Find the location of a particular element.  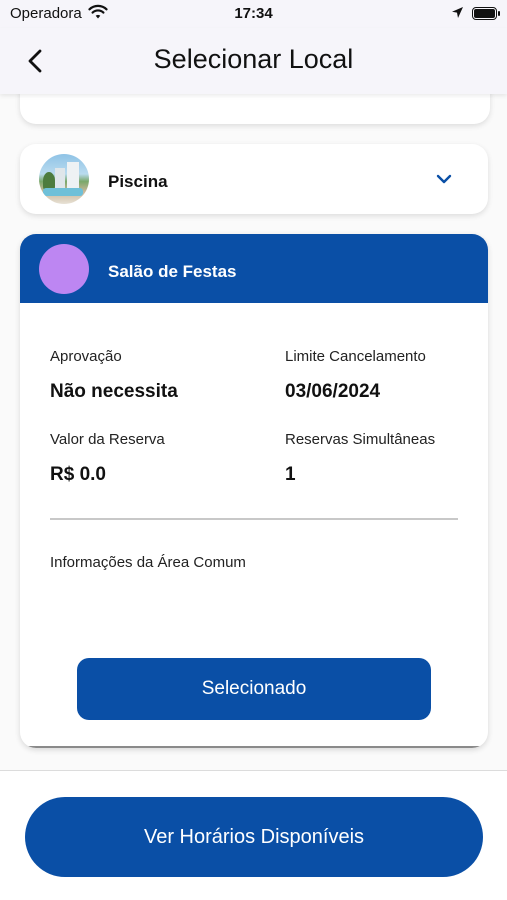

price-value: R$ 0.0 is located at coordinates (78, 474).